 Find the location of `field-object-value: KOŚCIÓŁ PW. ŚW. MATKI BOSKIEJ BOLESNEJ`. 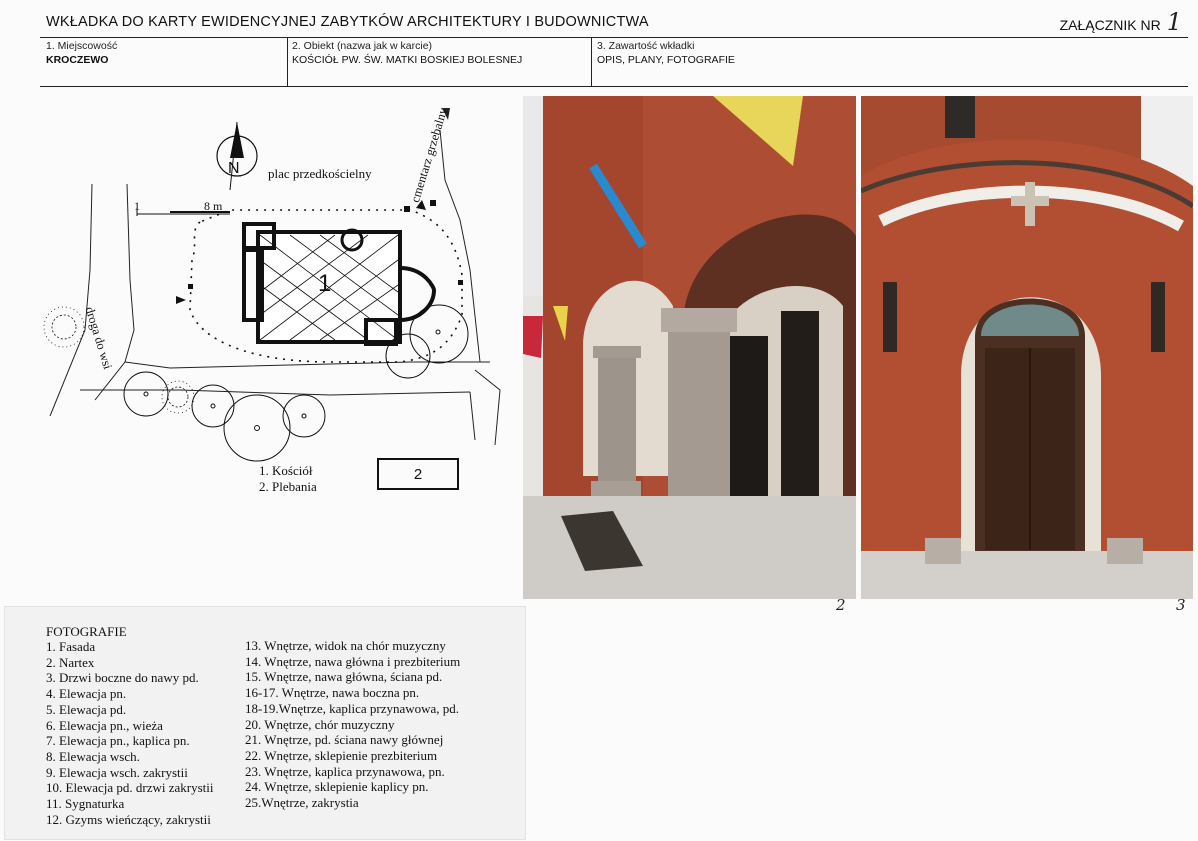

field-object-value: KOŚCIÓŁ PW. ŚW. MATKI BOSKIEJ BOLESNEJ is located at coordinates (407, 60).